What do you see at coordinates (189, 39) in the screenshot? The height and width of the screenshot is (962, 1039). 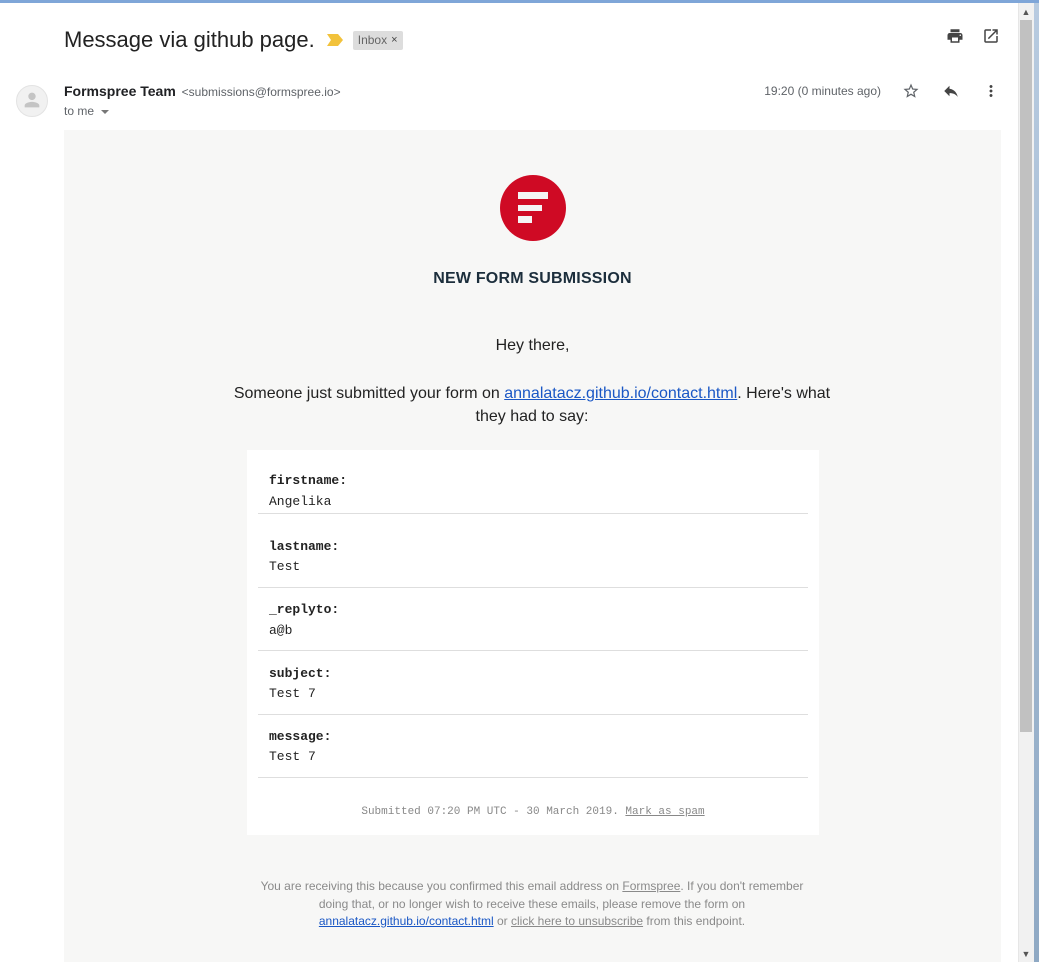 I see `email-subject: Message via github page.` at bounding box center [189, 39].